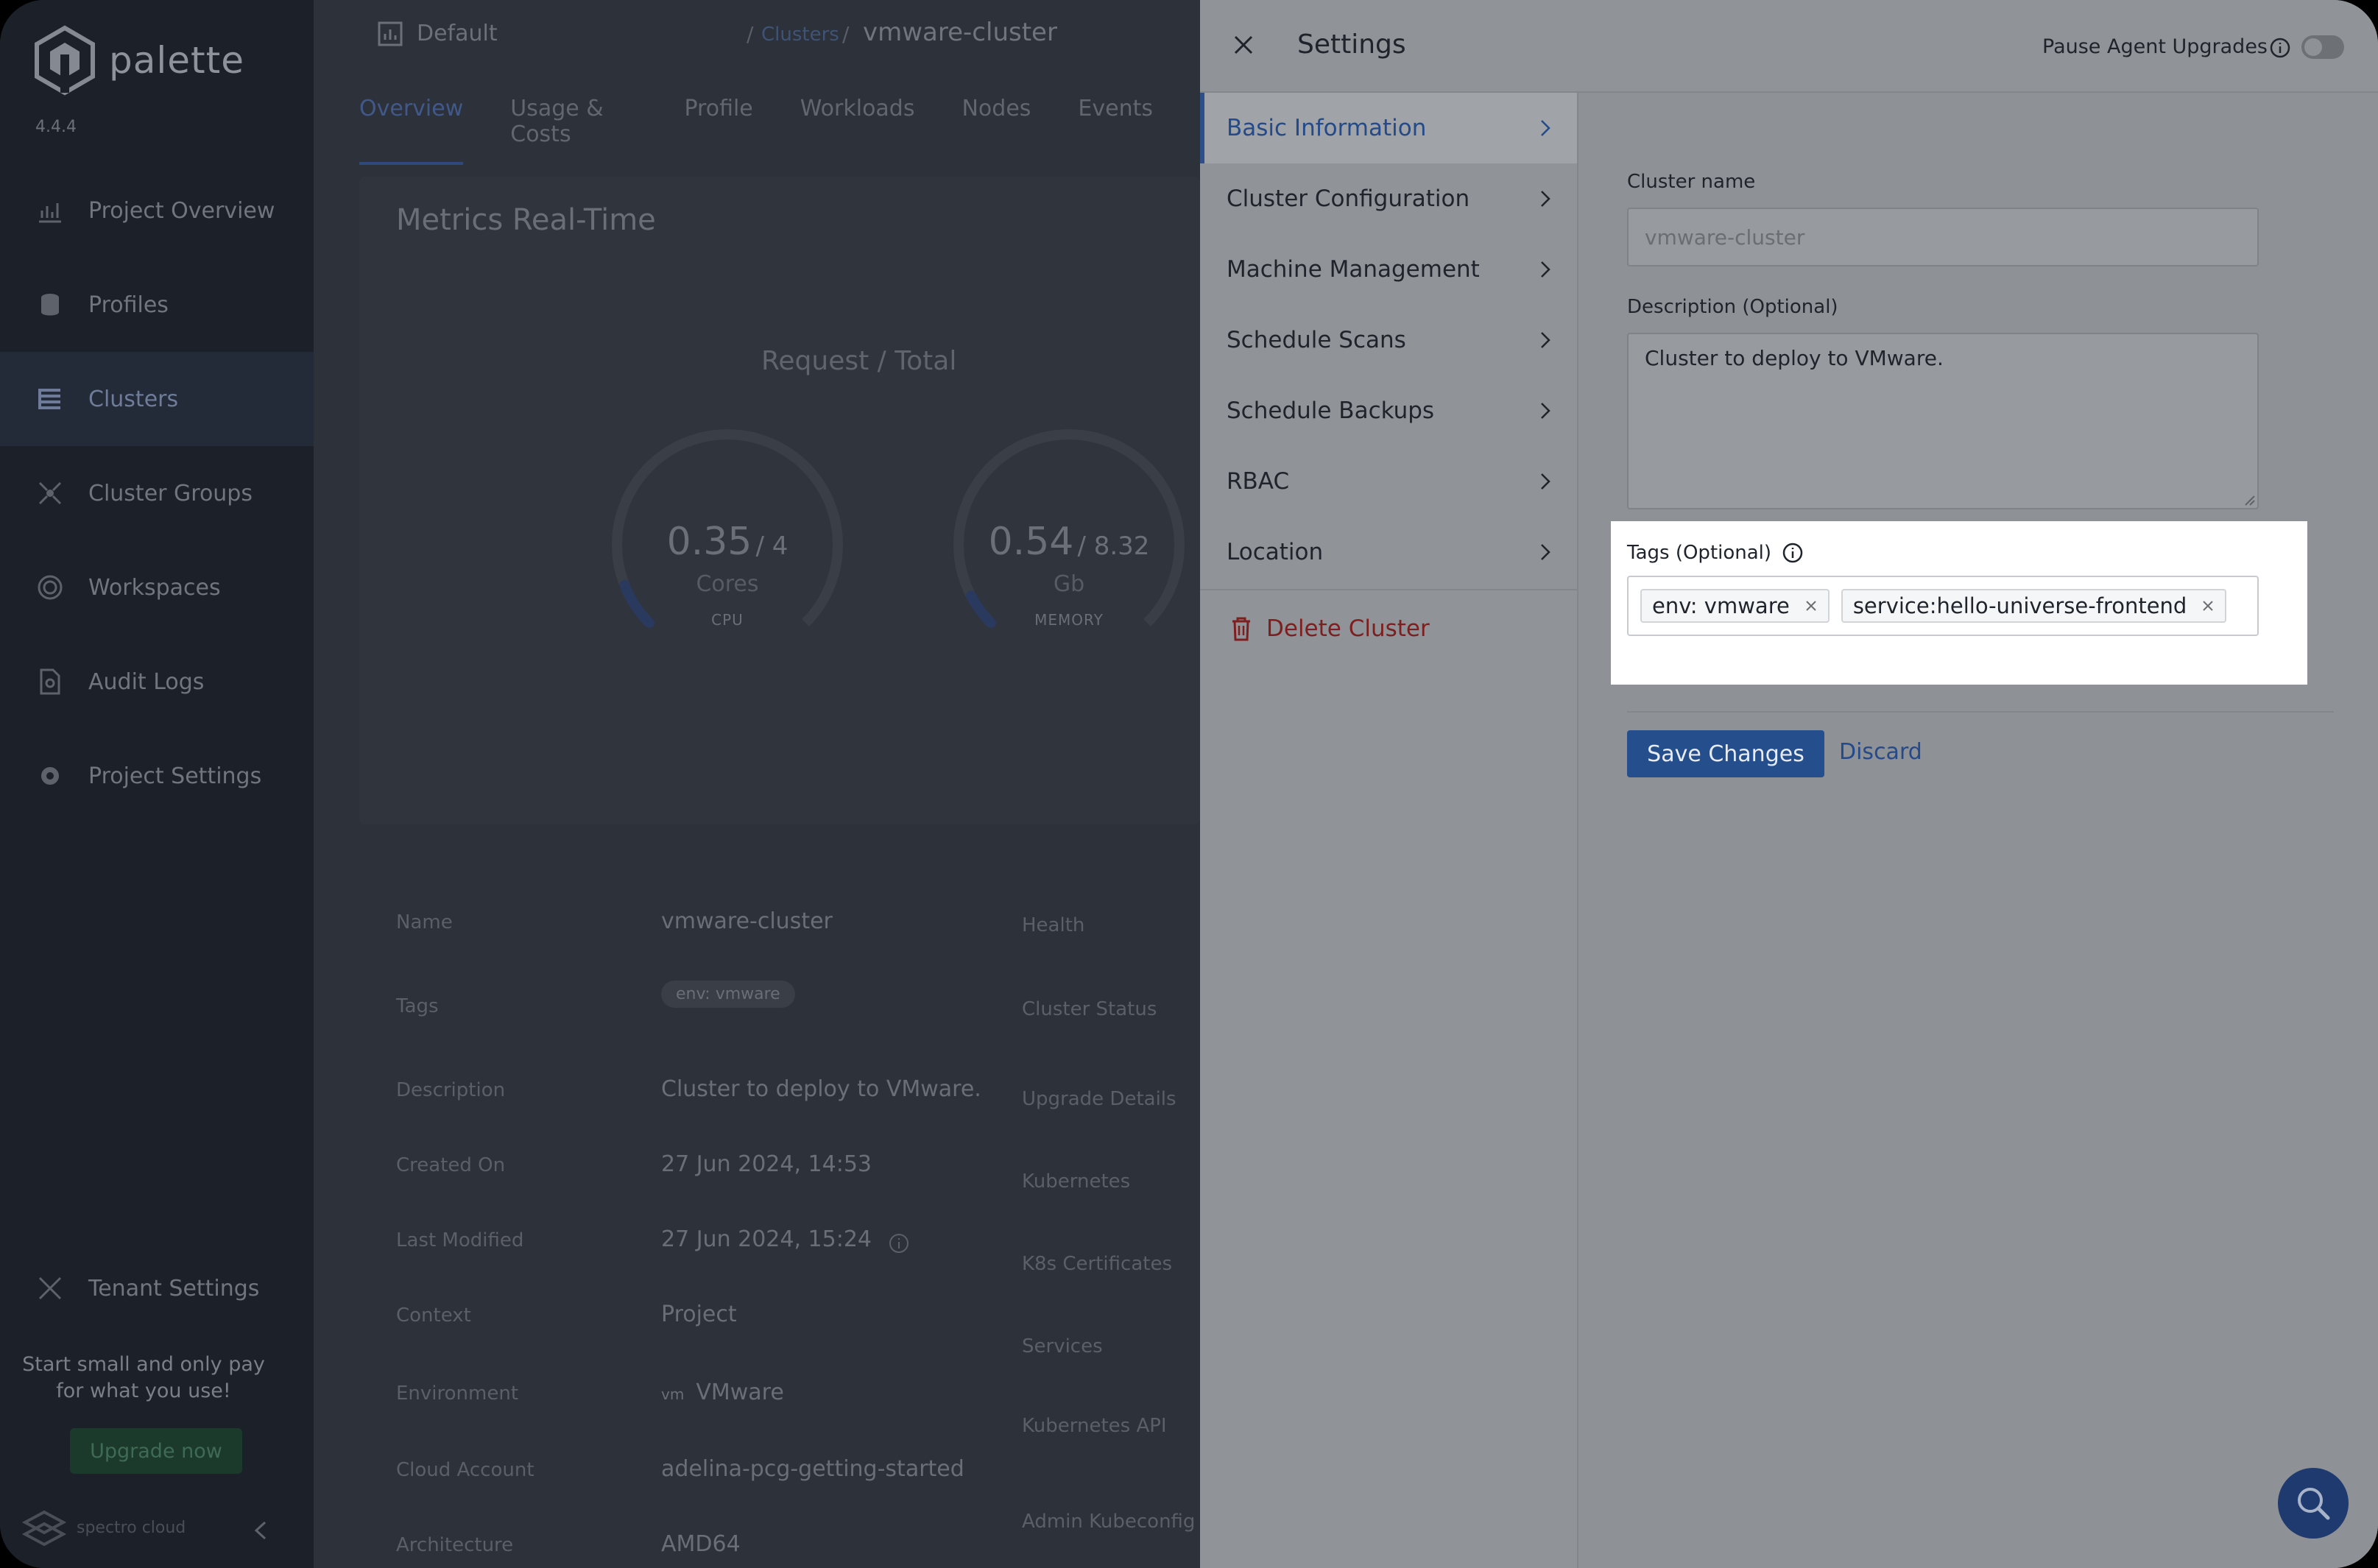 This screenshot has height=1568, width=2378. I want to click on tools-icon, so click(50, 1288).